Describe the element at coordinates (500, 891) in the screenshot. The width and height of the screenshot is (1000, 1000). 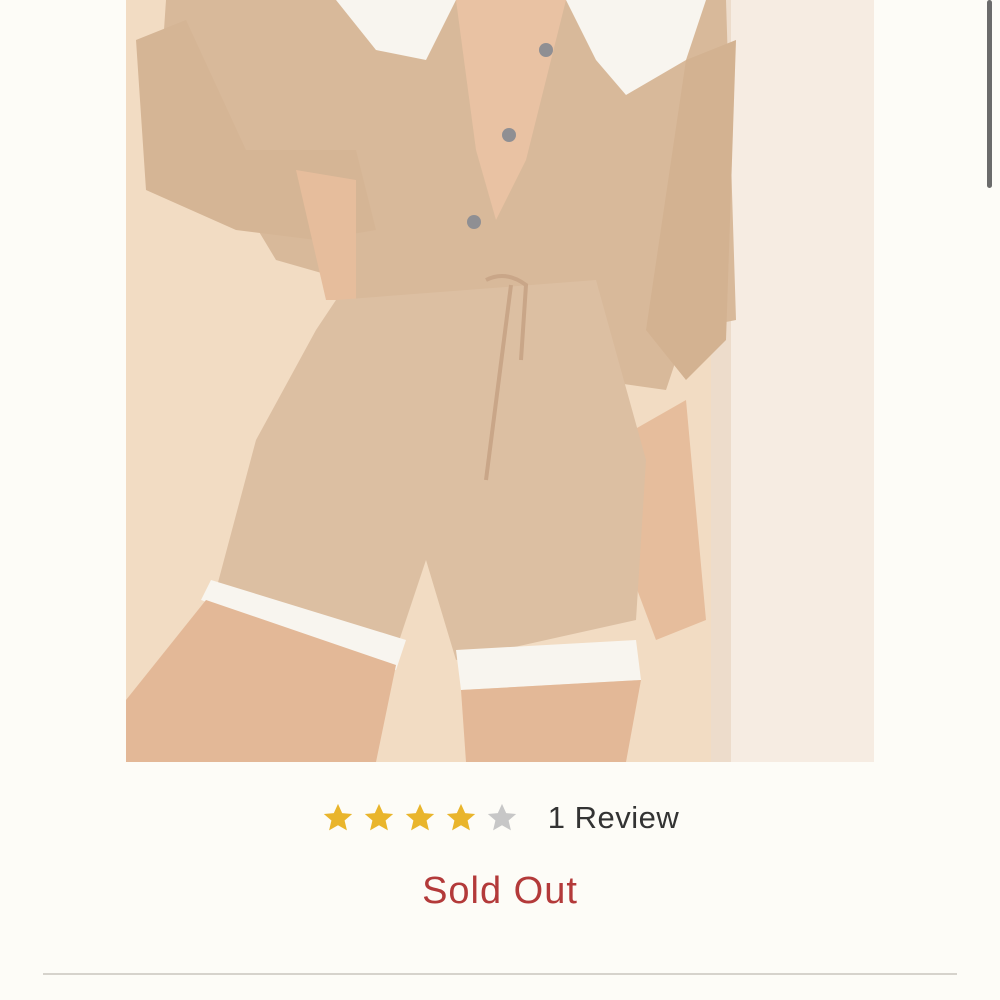
I see `sold-out-label: Sold Out` at that location.